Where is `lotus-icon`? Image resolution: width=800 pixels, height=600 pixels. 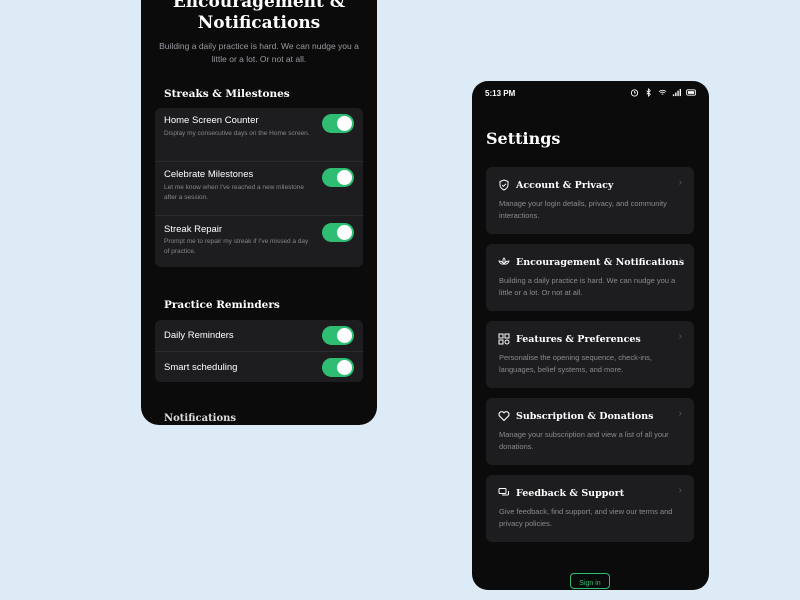
lotus-icon is located at coordinates (504, 261).